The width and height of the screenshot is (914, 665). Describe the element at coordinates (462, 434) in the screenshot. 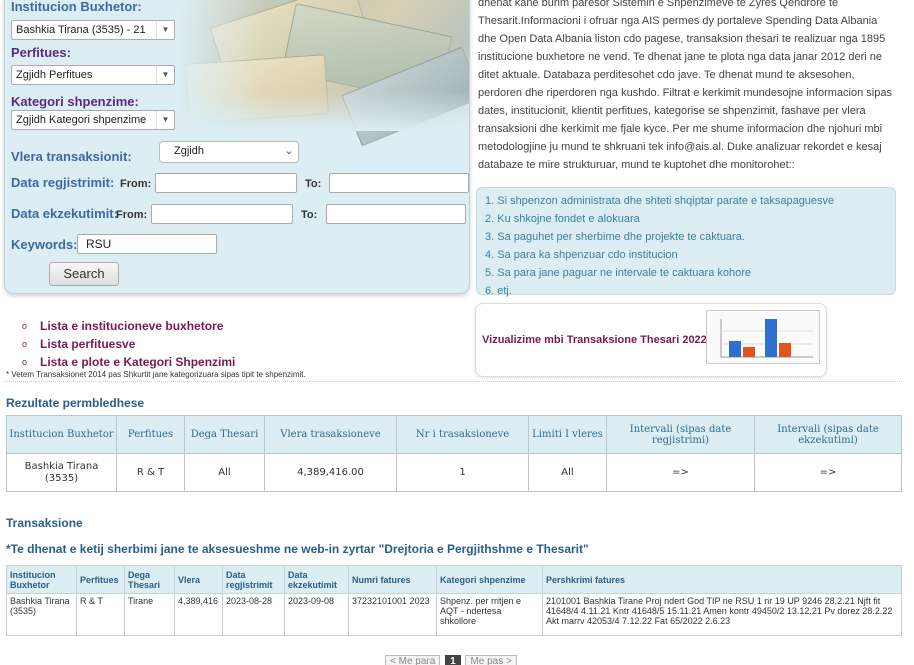

I see `summary-col-header: Nr i trasaksioneve` at that location.